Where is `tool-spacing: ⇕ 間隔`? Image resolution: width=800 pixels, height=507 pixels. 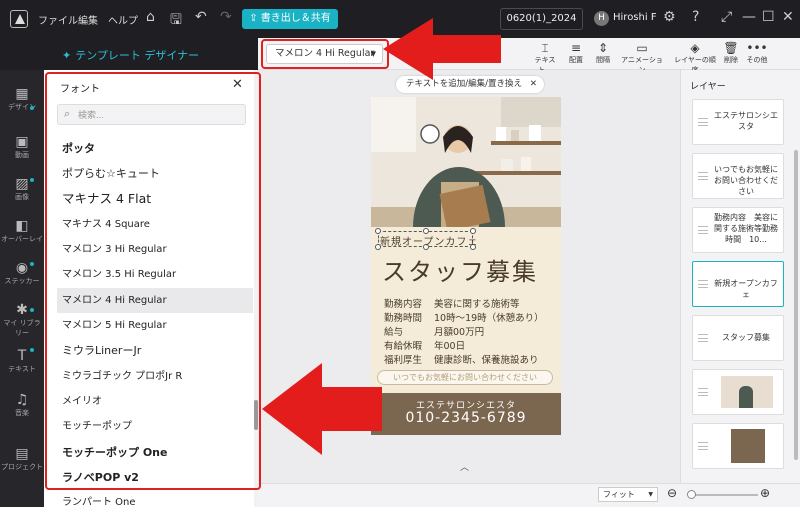
tool-spacing: ⇕ 間隔 is located at coordinates (603, 53).